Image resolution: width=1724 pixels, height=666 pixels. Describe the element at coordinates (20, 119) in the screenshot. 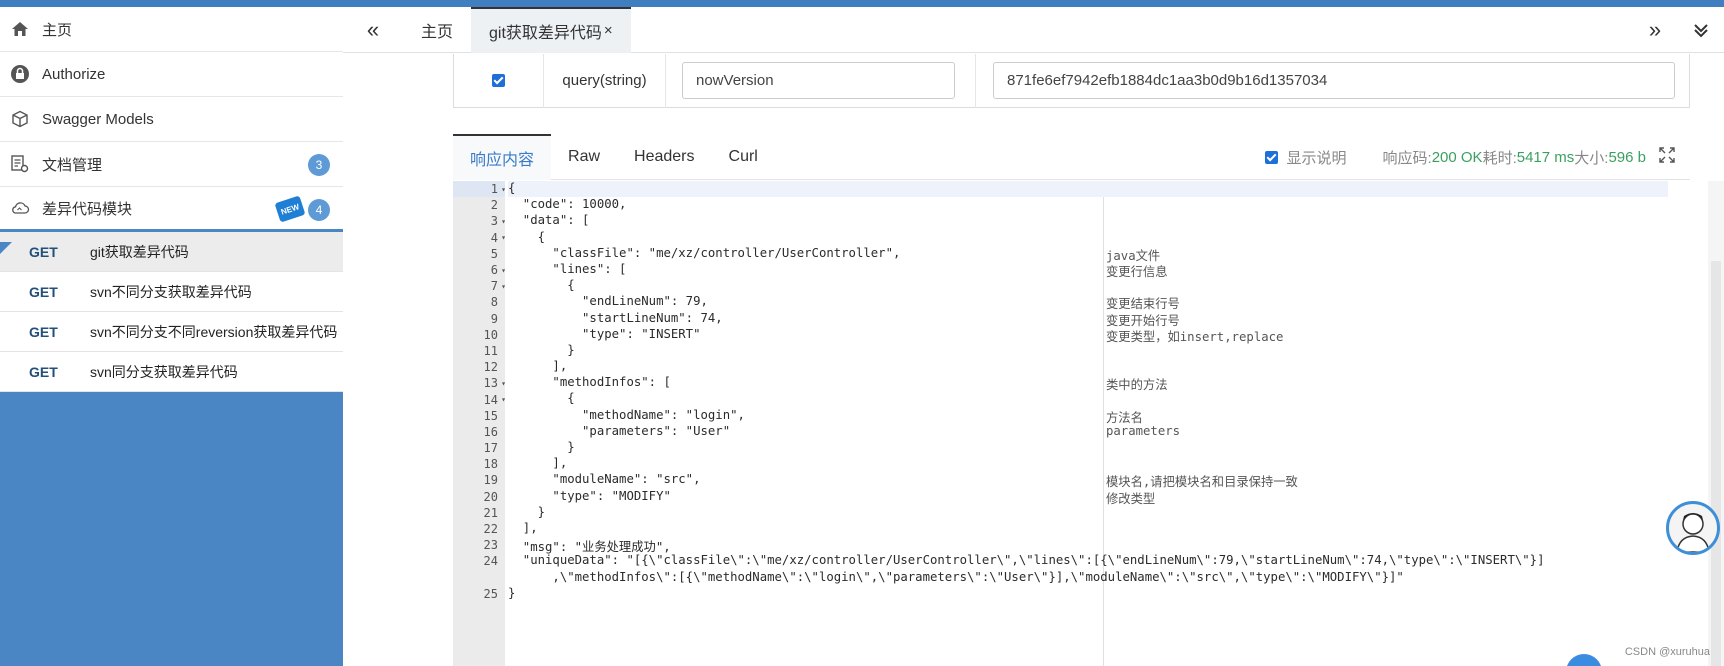

I see `cube-icon` at that location.